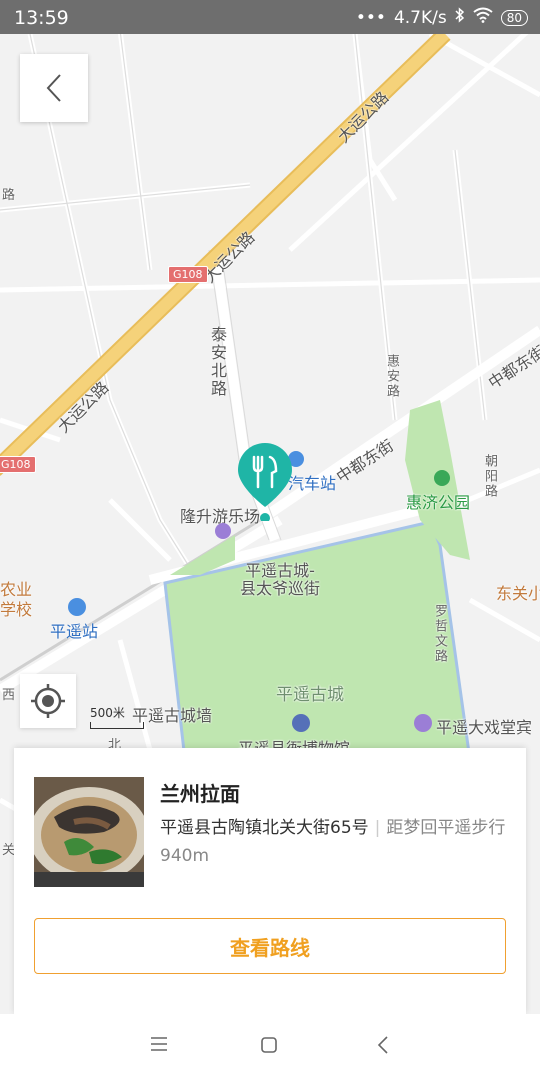  I want to click on nav-back-icon, so click(383, 1045).